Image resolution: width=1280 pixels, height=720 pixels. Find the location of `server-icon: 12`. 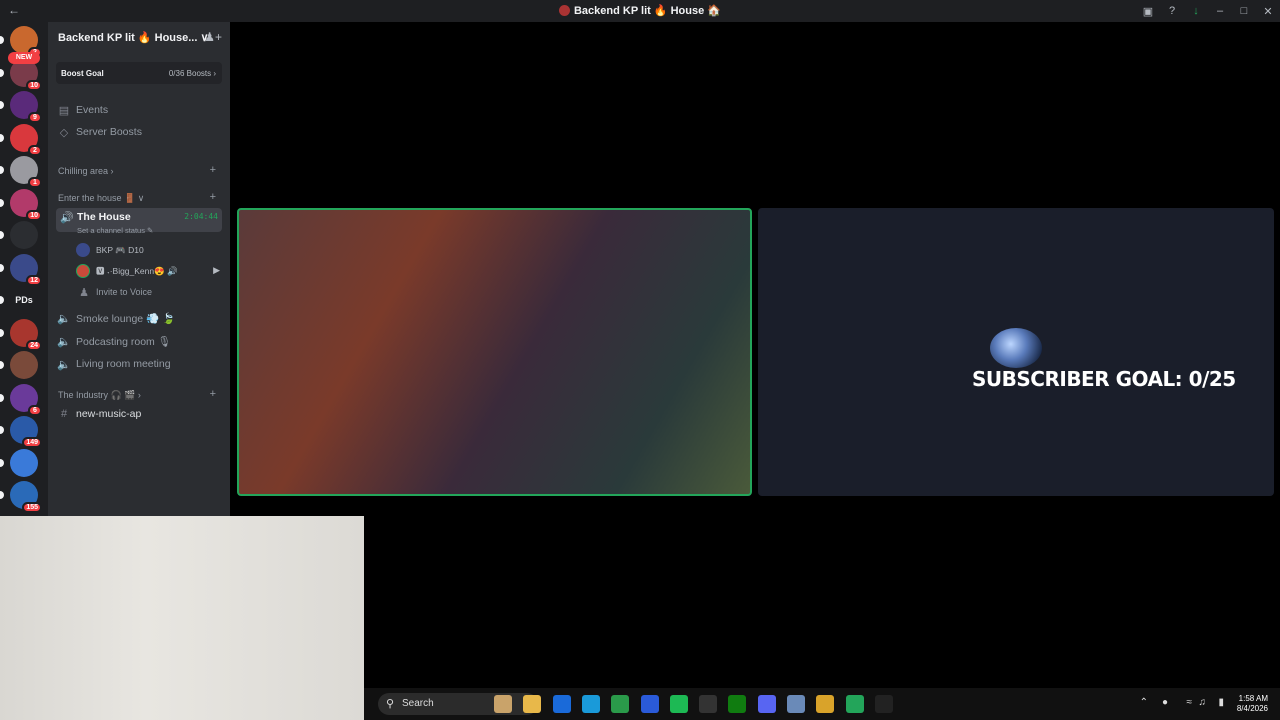

server-icon: 12 is located at coordinates (21, 269).